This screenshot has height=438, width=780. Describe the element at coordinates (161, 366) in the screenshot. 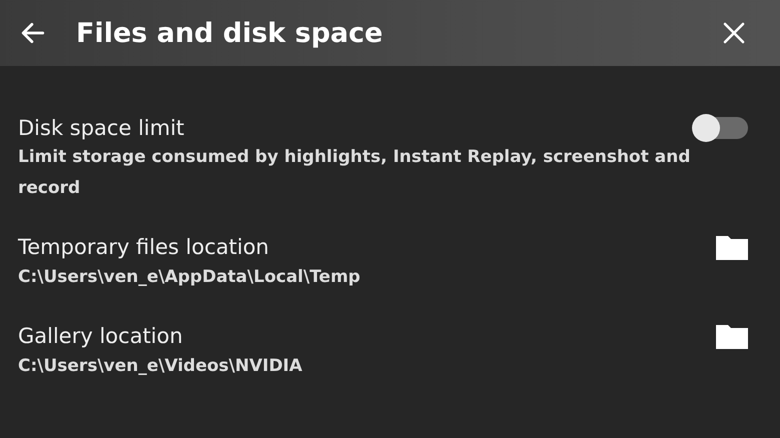

I see `setting-description: C:\Users\ven_e\Videos\NVIDIA` at that location.